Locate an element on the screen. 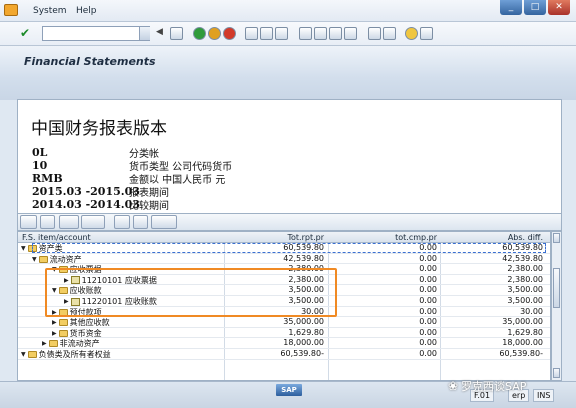  help-icon is located at coordinates (411, 33).